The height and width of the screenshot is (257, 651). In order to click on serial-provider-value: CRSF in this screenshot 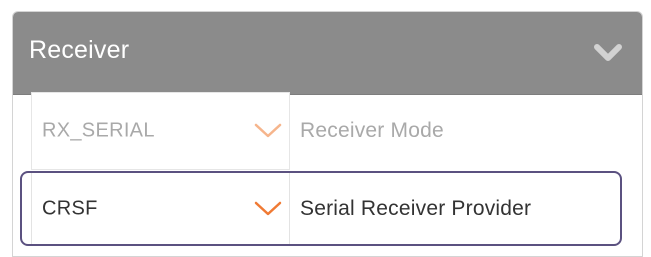, I will do `click(70, 208)`.